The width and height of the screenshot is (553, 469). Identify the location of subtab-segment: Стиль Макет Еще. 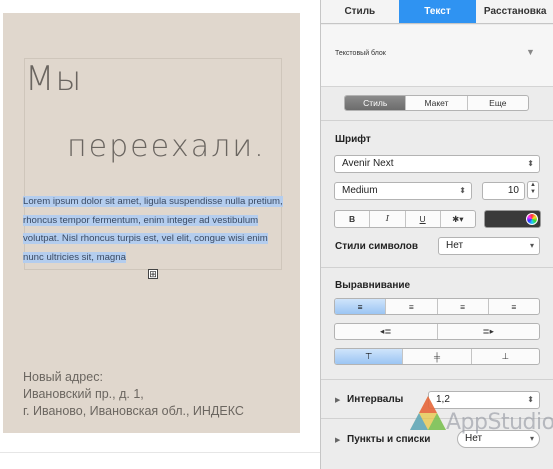
(436, 103).